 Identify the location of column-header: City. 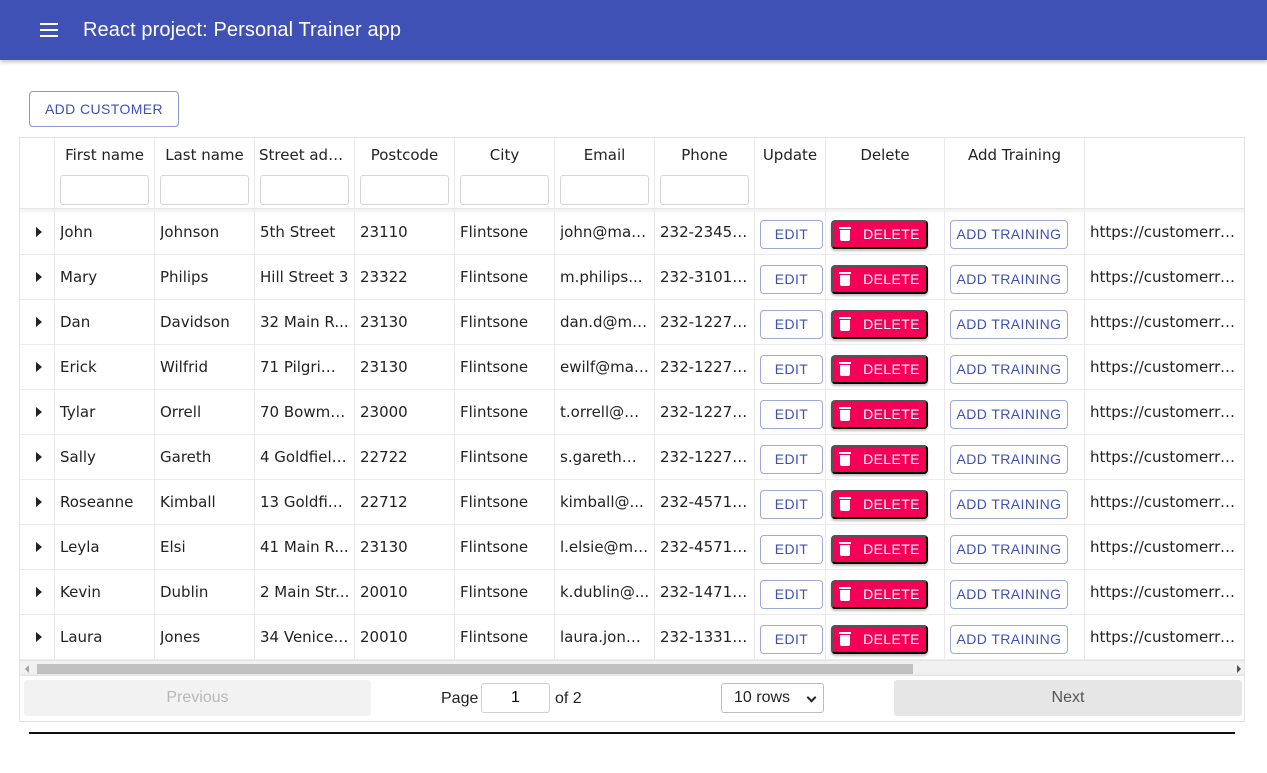
(505, 155).